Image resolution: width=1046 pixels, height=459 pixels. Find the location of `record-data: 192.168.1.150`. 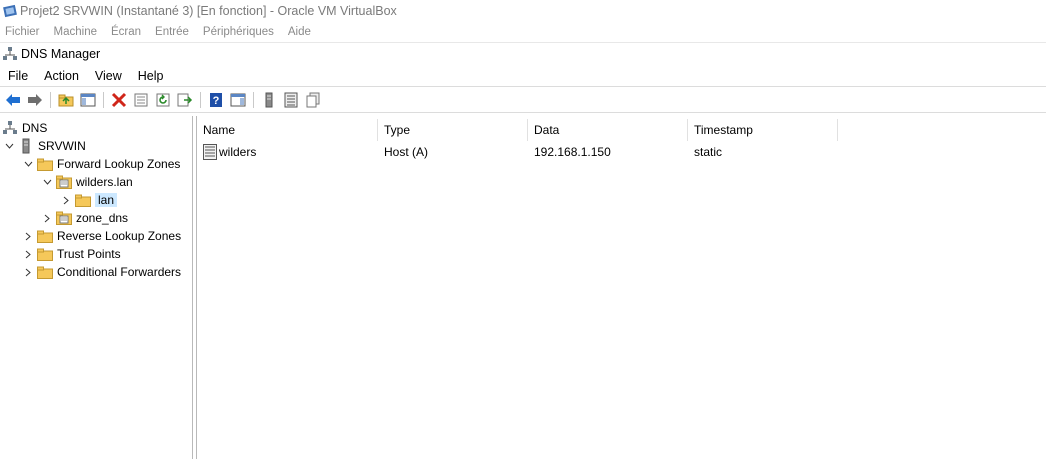

record-data: 192.168.1.150 is located at coordinates (572, 152).